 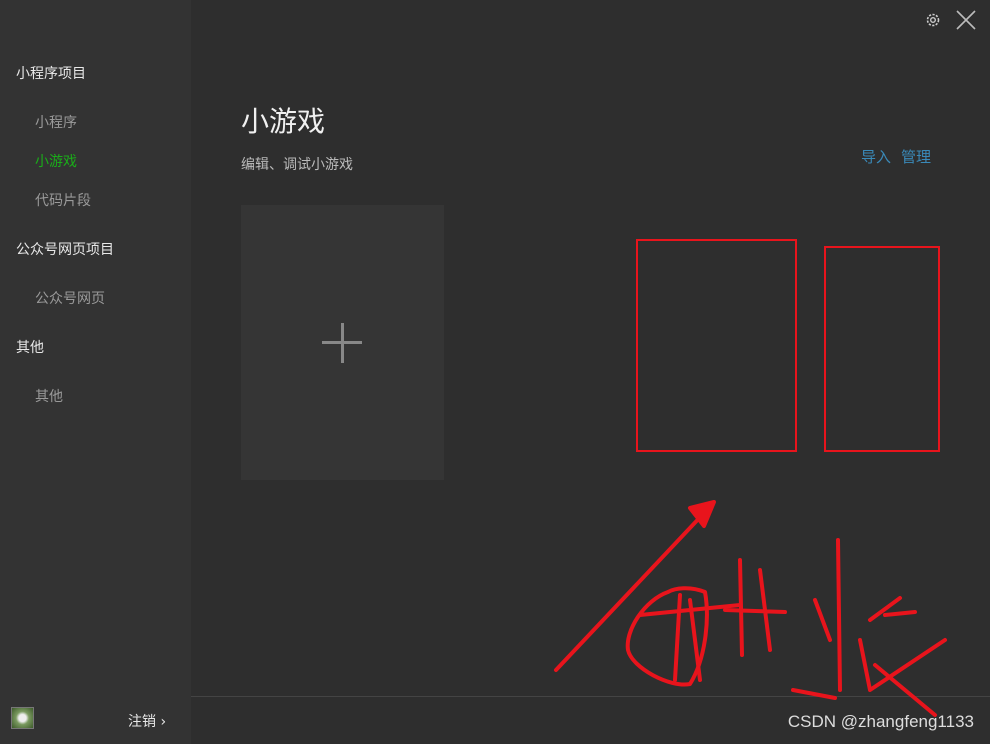 I want to click on page-title: 小游戏, so click(x=283, y=121).